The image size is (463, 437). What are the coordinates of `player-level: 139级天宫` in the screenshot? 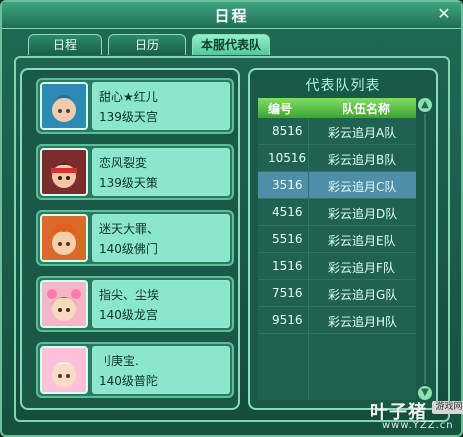 It's located at (128, 117).